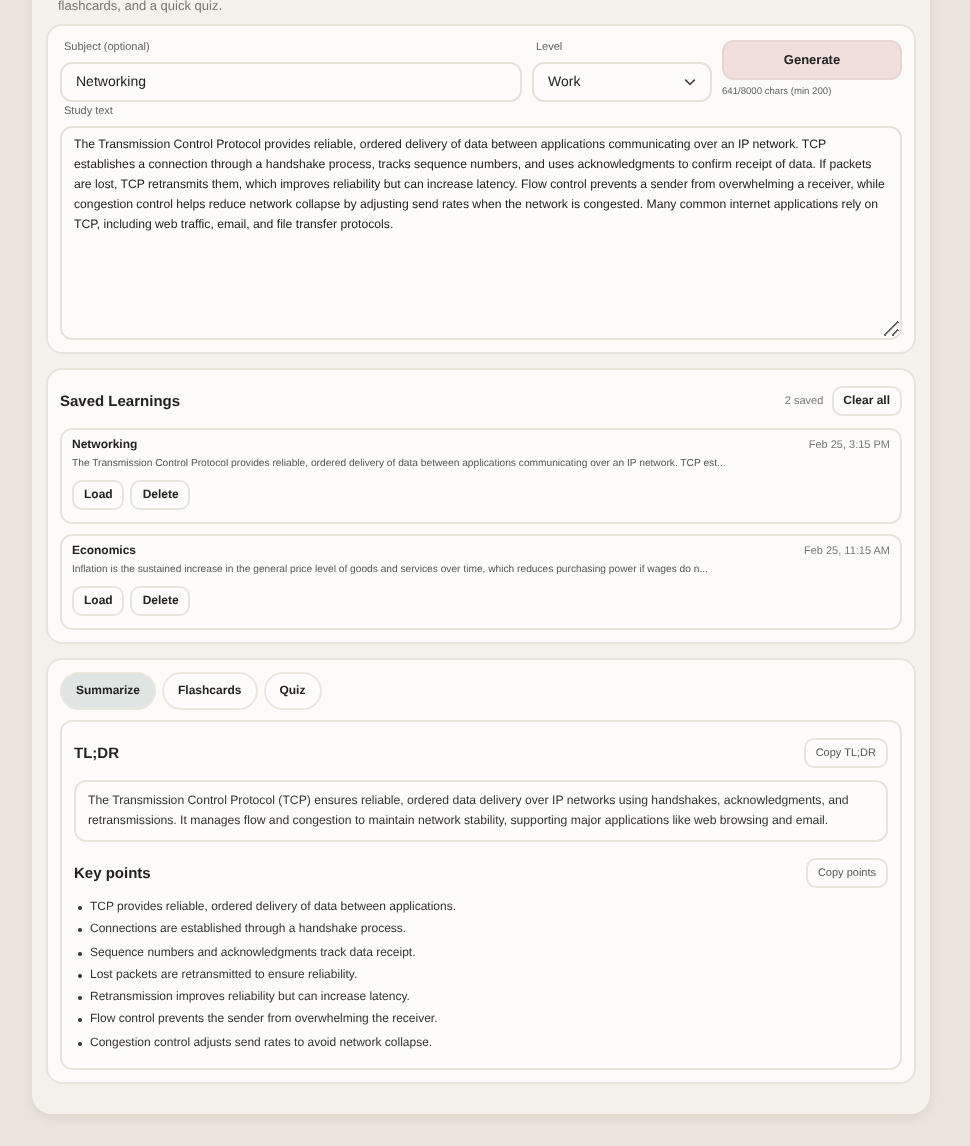 This screenshot has width=970, height=1146. What do you see at coordinates (690, 82) in the screenshot?
I see `chevron-down-icon` at bounding box center [690, 82].